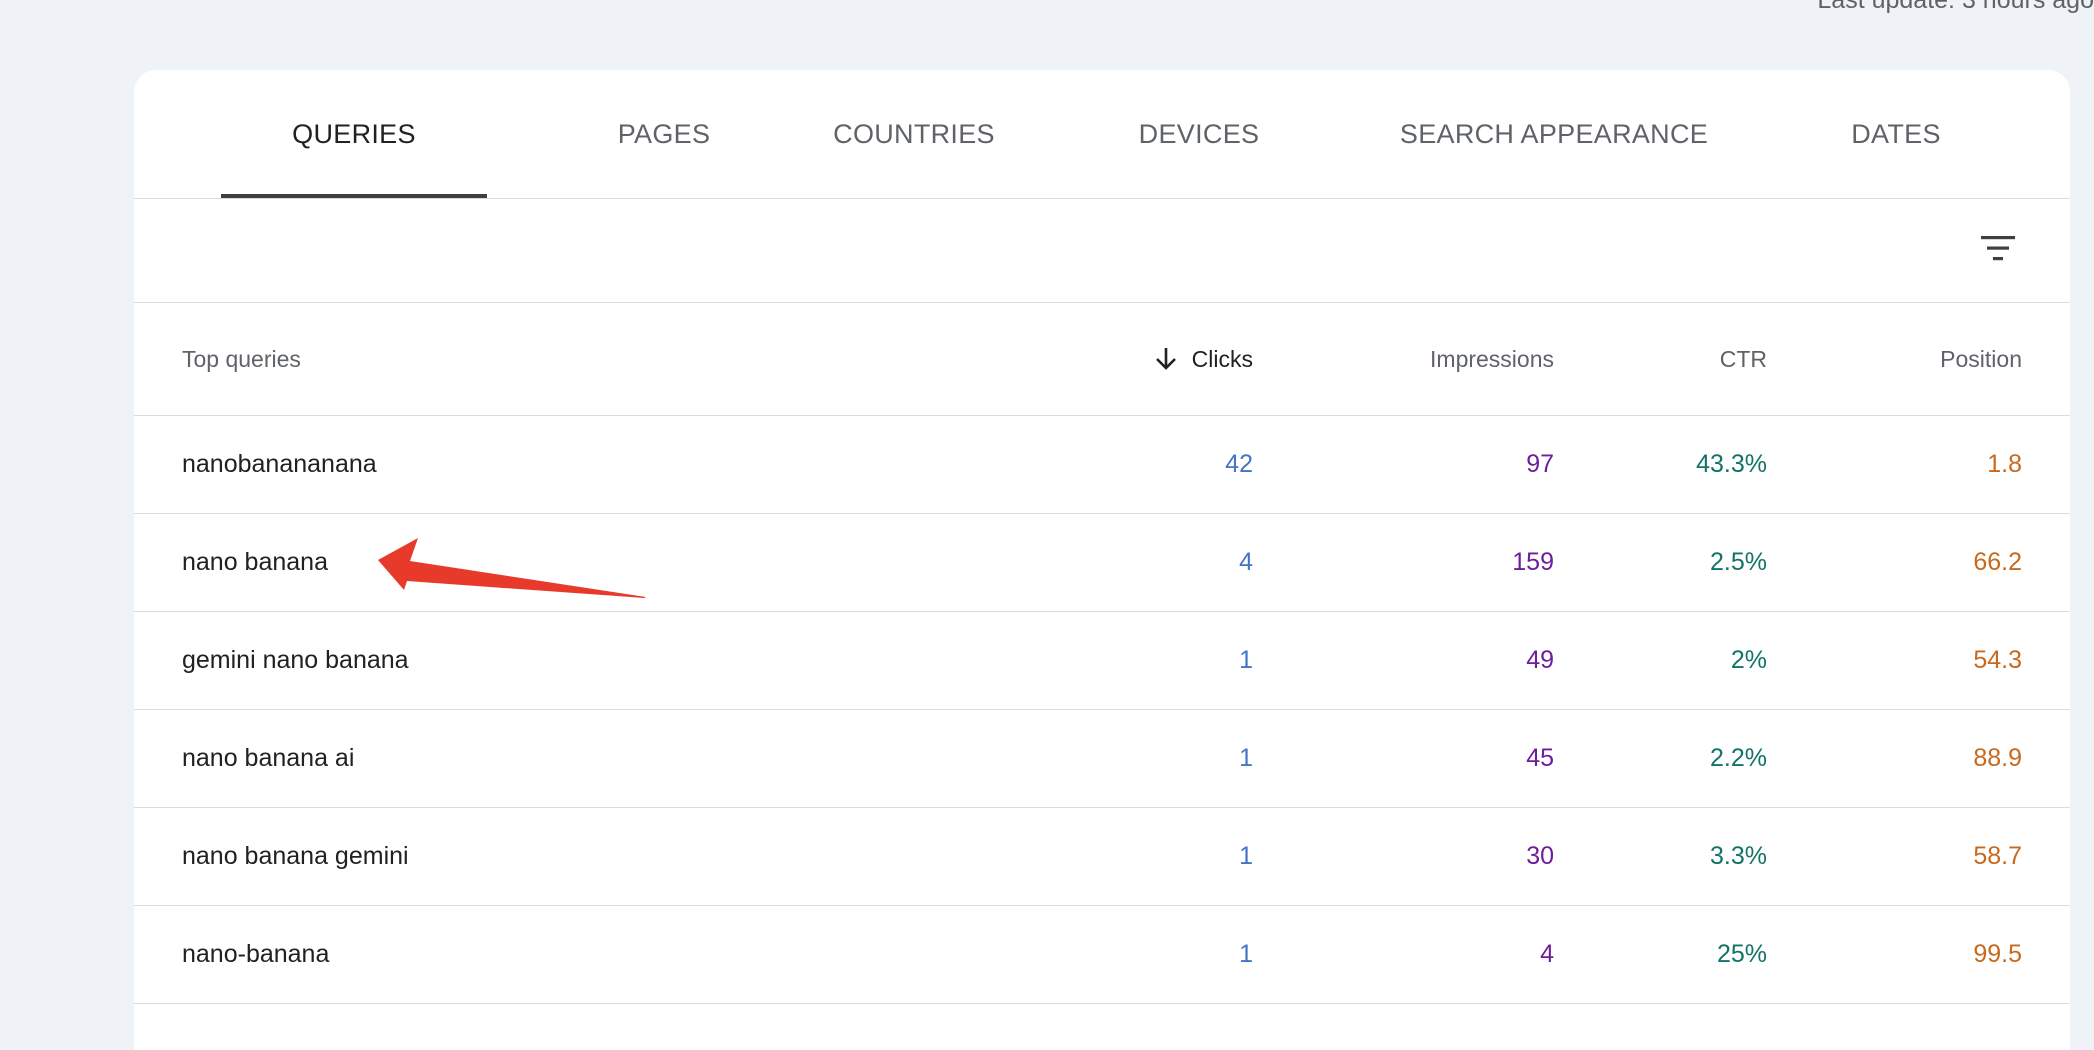  What do you see at coordinates (1102, 563) in the screenshot?
I see `table-row: nano banana 4 159 2.5% 66.2` at bounding box center [1102, 563].